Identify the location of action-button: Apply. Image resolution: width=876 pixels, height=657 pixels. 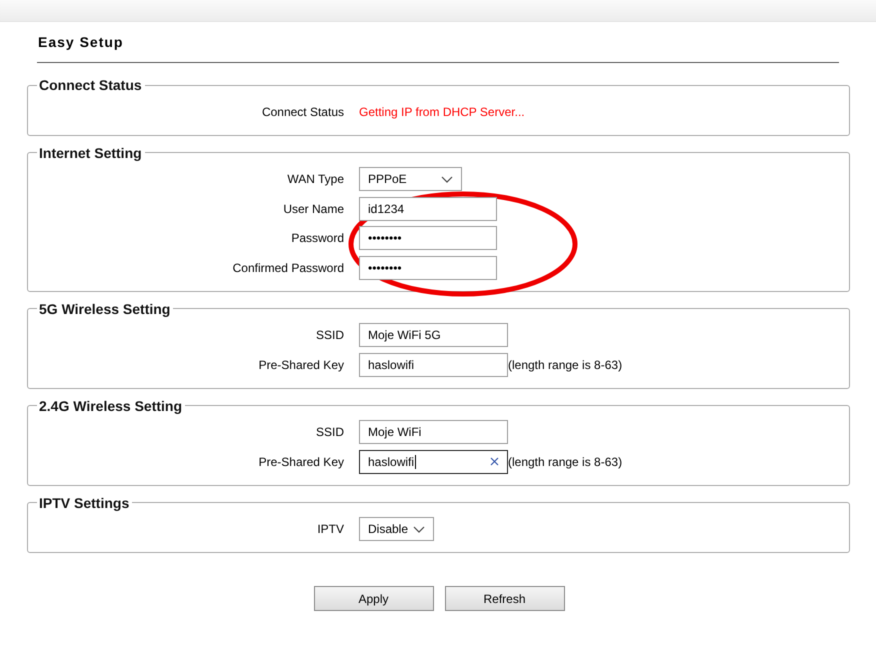
(374, 598).